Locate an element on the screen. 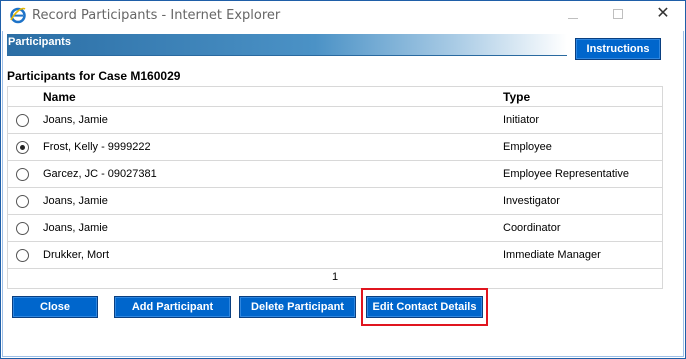 Image resolution: width=686 pixels, height=359 pixels. participant-type: Employee Representative is located at coordinates (566, 174).